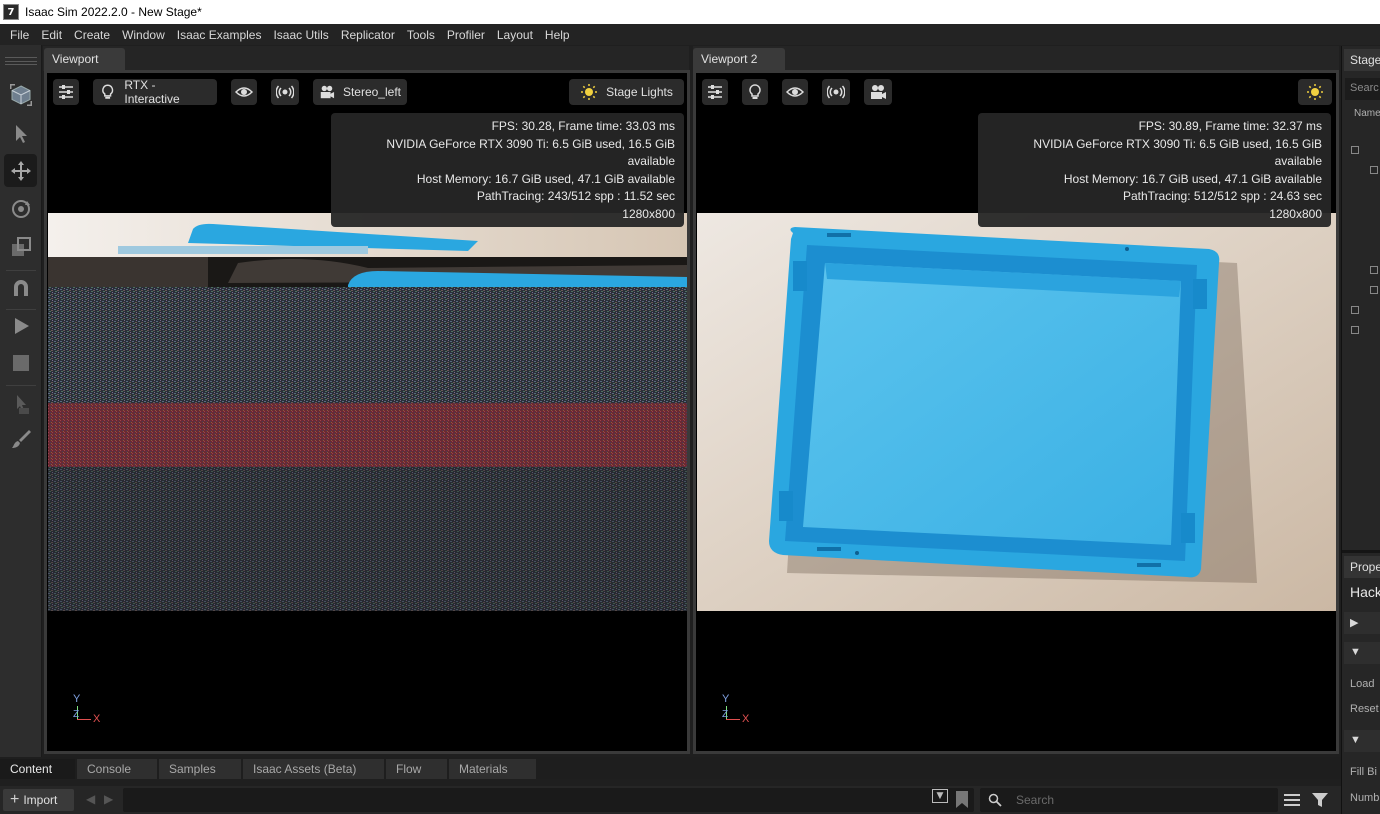 The height and width of the screenshot is (814, 1380). I want to click on viewport2-settings-button, so click(715, 92).